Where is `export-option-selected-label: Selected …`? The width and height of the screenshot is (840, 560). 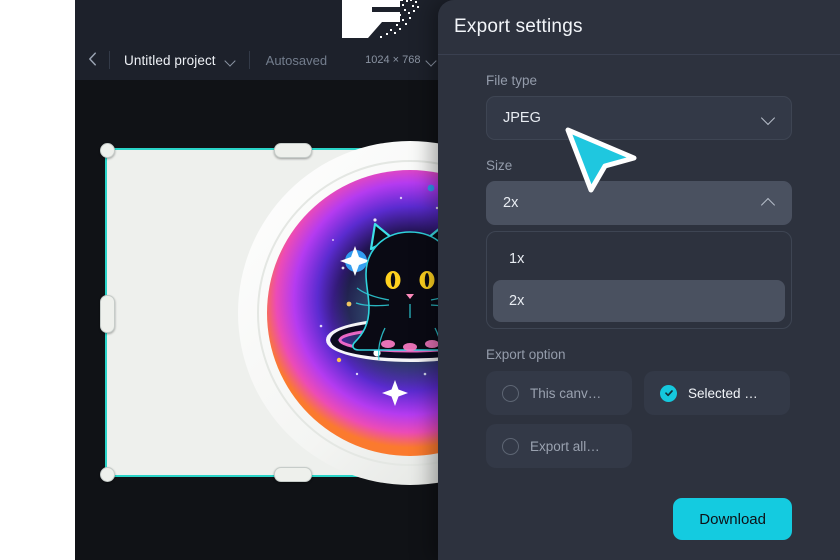 export-option-selected-label: Selected … is located at coordinates (723, 393).